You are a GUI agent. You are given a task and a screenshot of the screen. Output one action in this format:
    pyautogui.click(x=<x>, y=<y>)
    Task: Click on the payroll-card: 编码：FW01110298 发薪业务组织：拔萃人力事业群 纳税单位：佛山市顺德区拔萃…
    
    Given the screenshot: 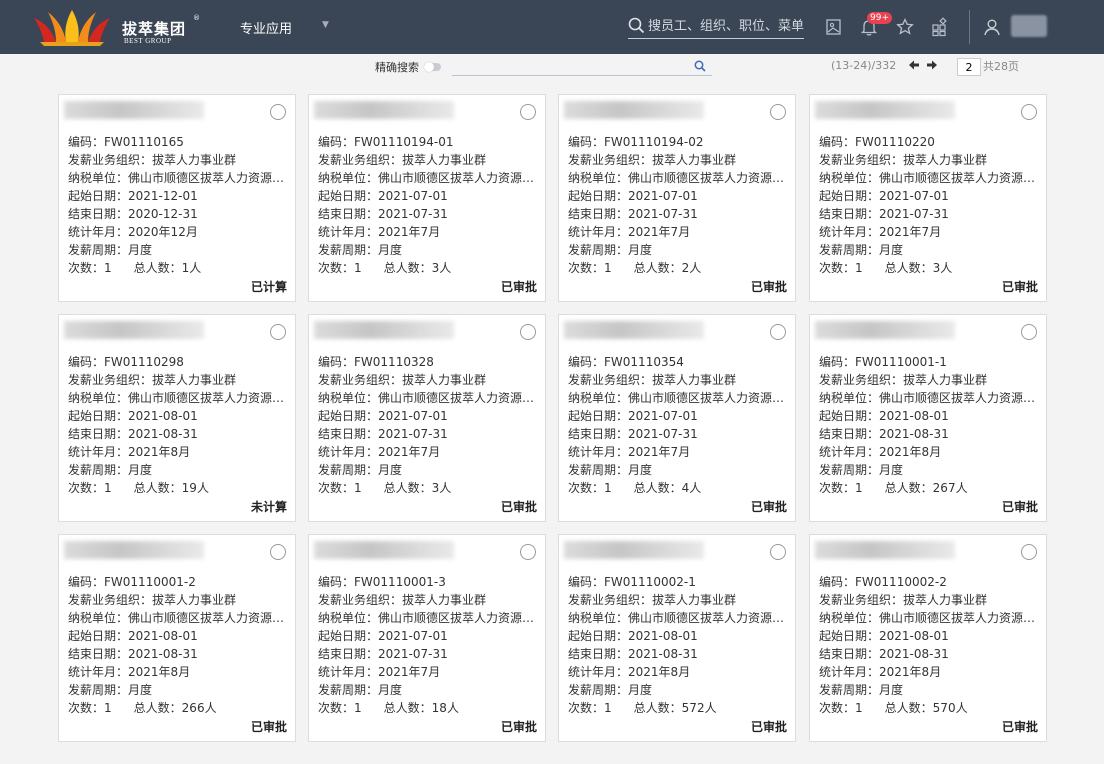 What is the action you would take?
    pyautogui.click(x=177, y=418)
    